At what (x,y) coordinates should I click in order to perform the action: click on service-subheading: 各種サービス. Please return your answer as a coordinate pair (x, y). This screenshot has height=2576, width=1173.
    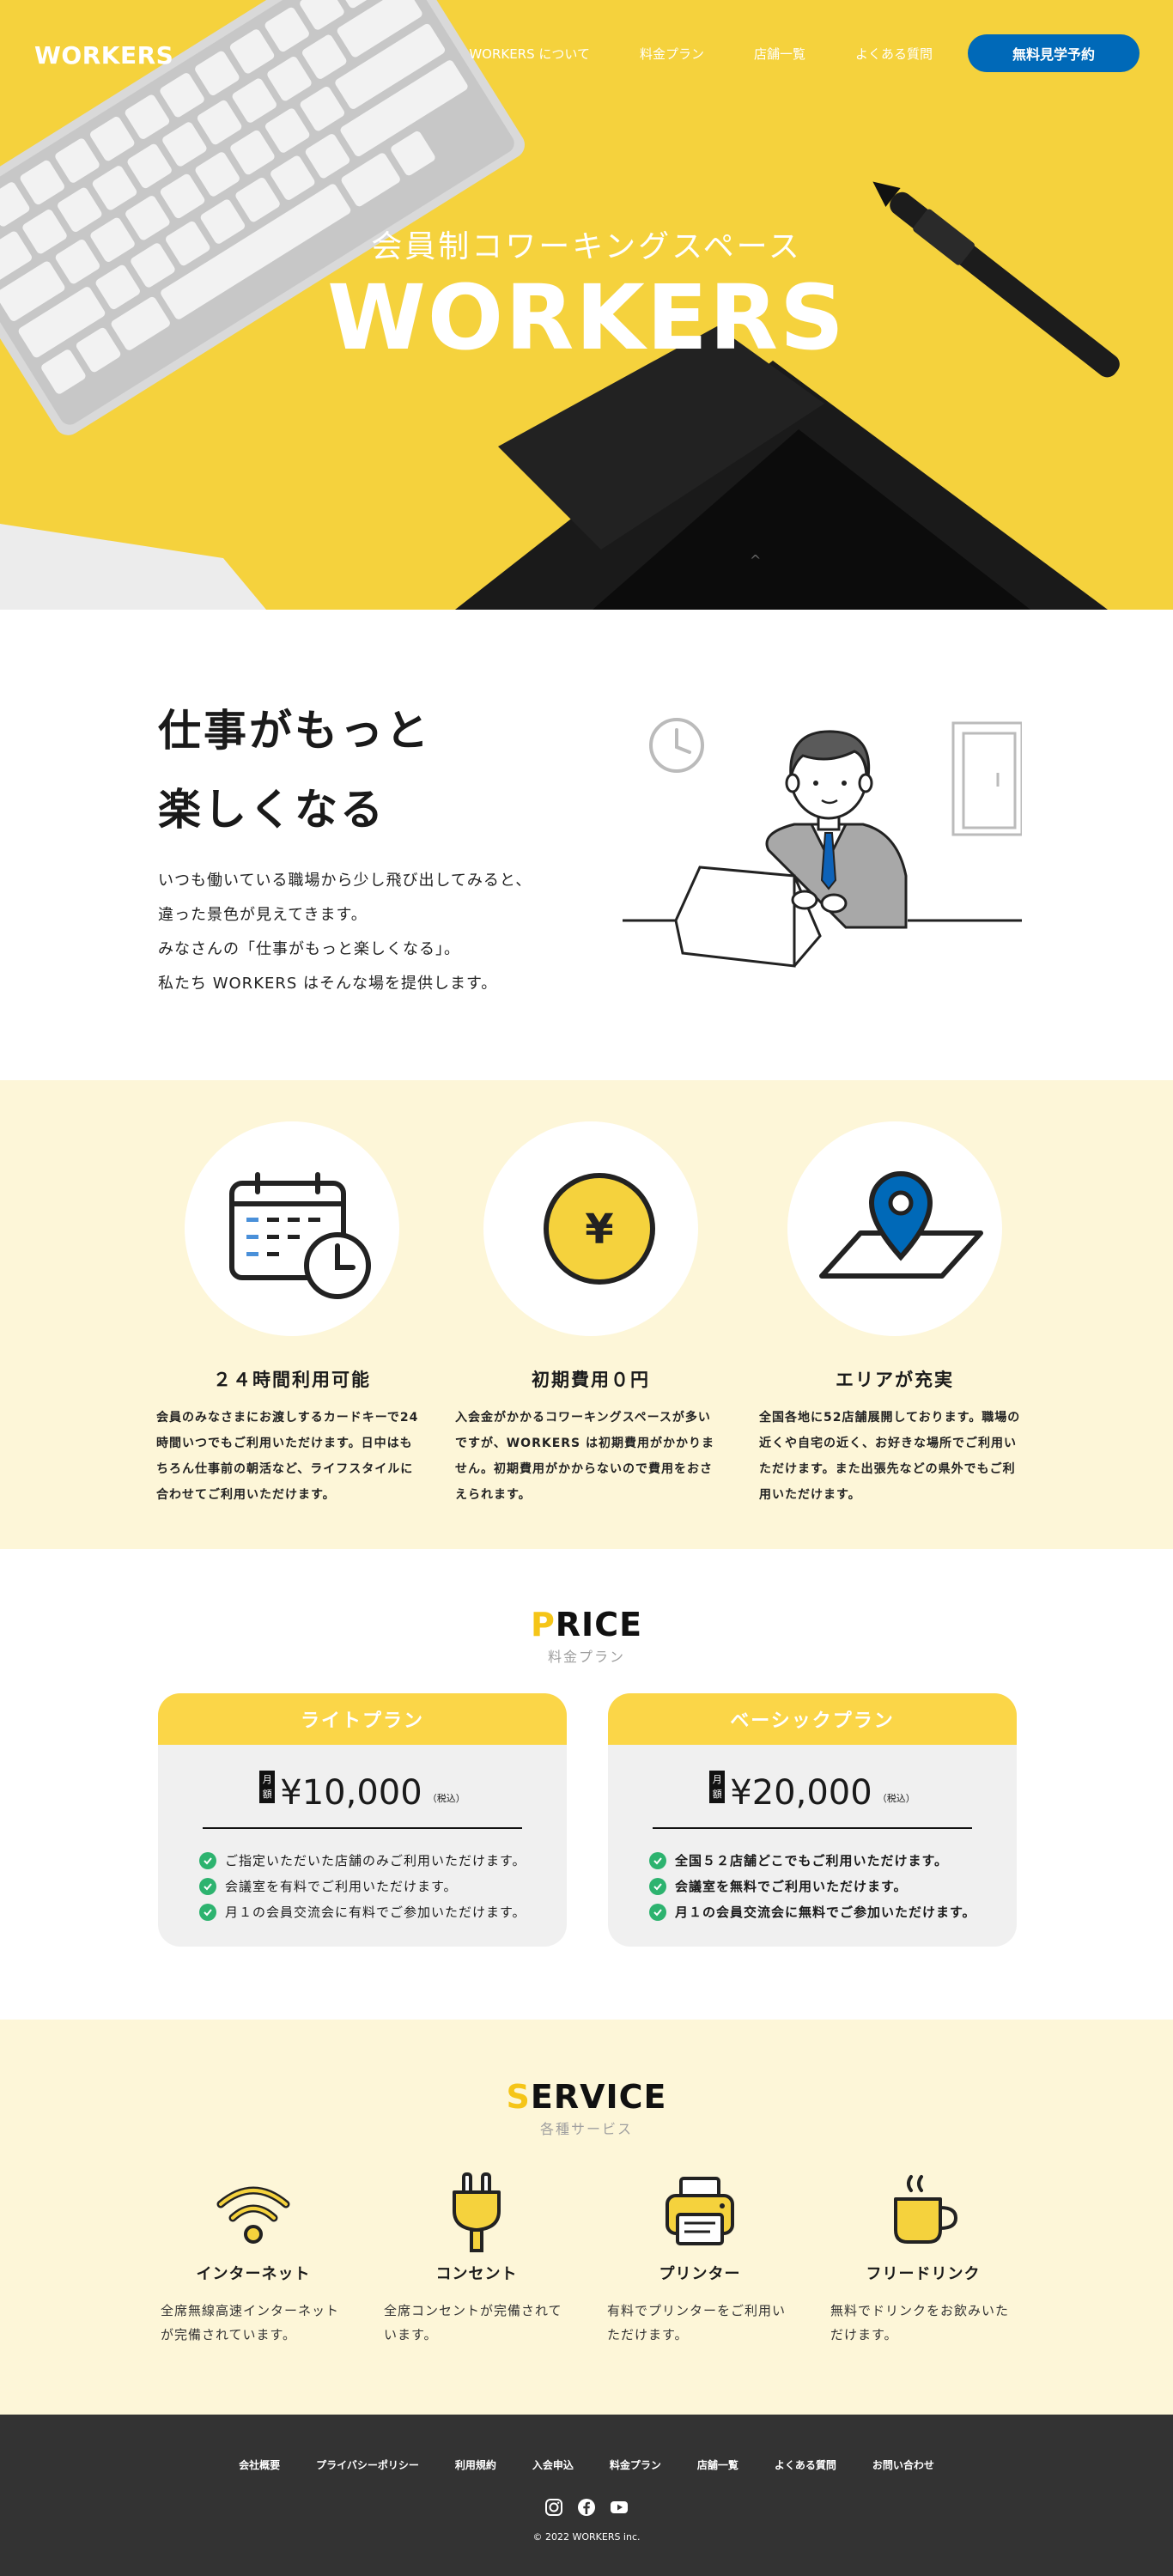
    Looking at the image, I should click on (586, 2129).